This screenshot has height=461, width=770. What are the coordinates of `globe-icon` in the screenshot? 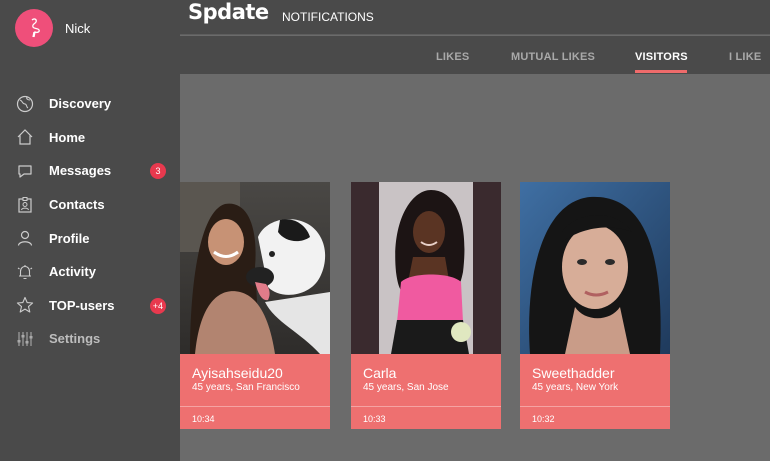 It's located at (25, 104).